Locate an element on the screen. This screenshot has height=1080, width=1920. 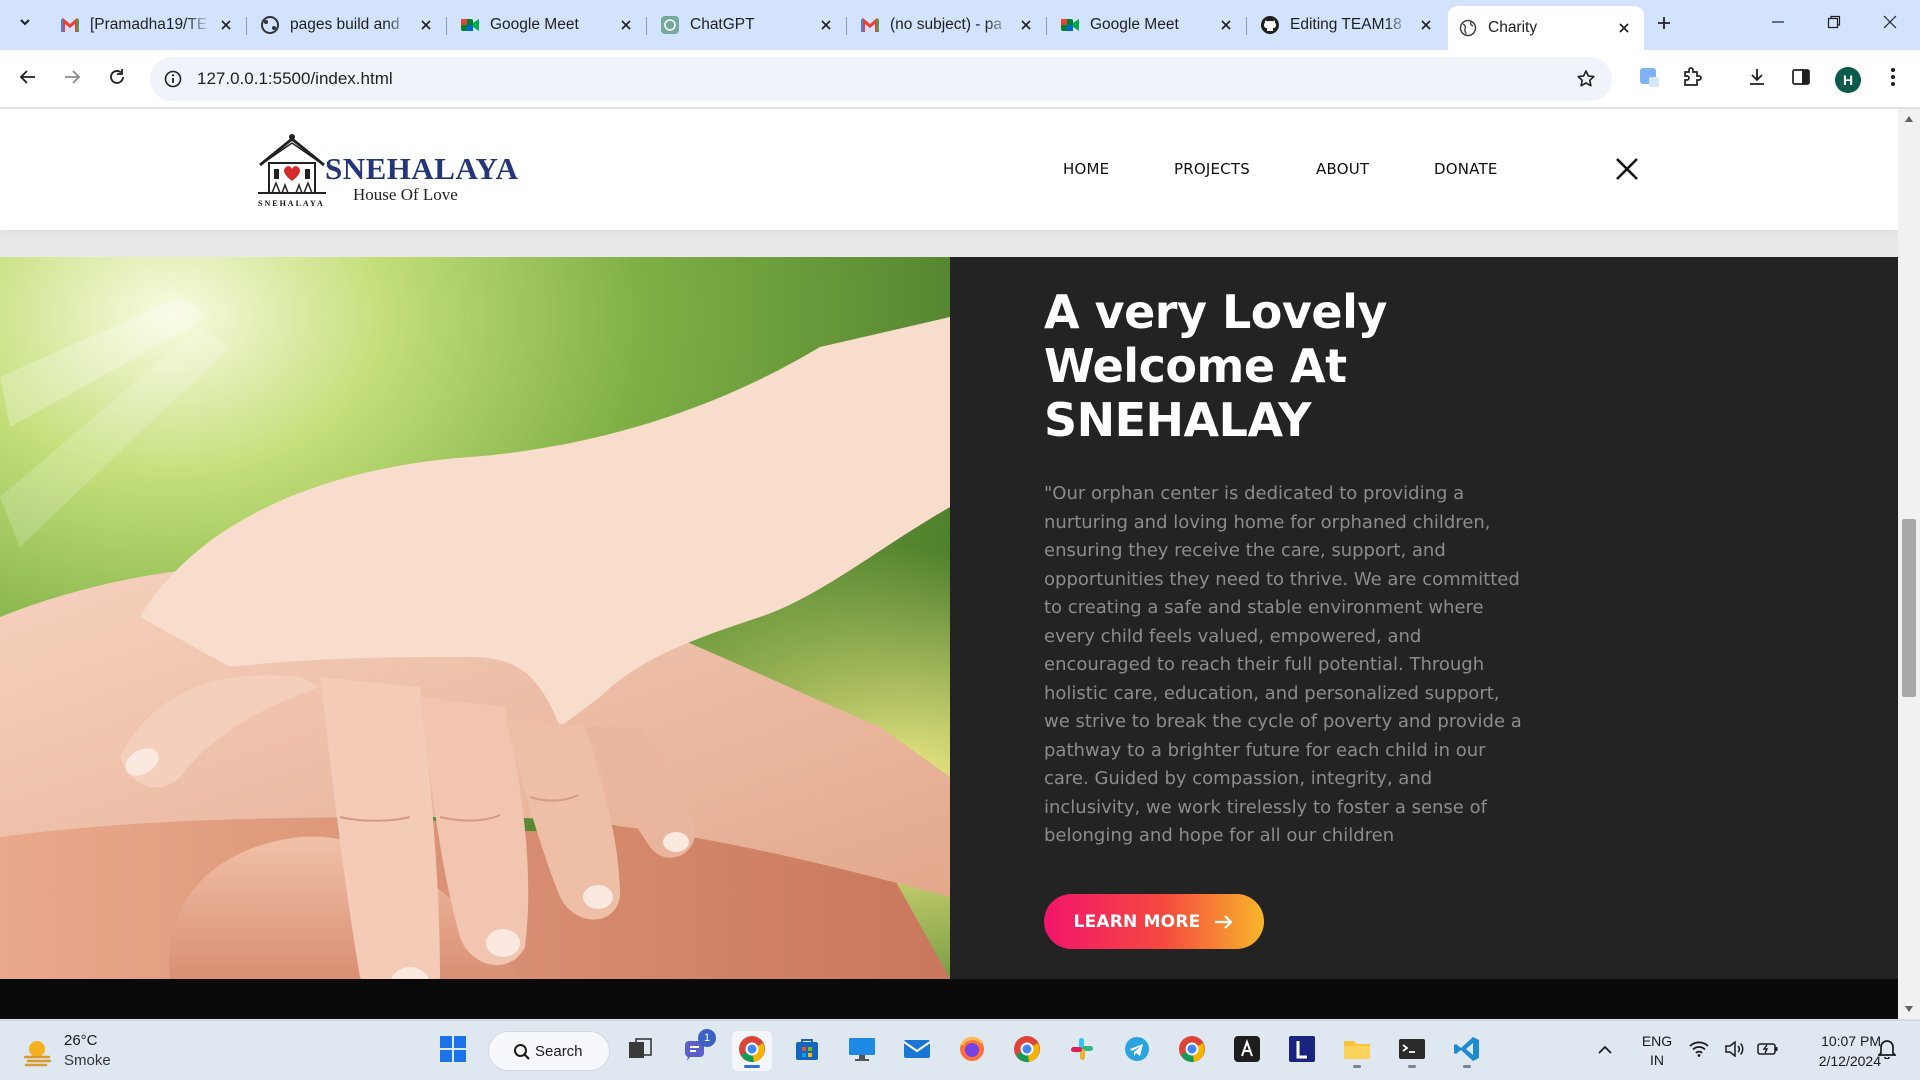
bell-icon is located at coordinates (1887, 1051).